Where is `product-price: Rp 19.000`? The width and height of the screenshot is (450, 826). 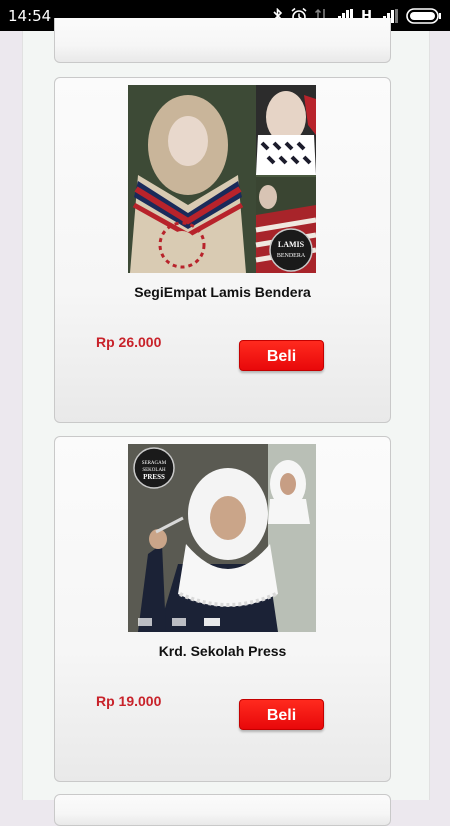
product-price: Rp 19.000 is located at coordinates (129, 701).